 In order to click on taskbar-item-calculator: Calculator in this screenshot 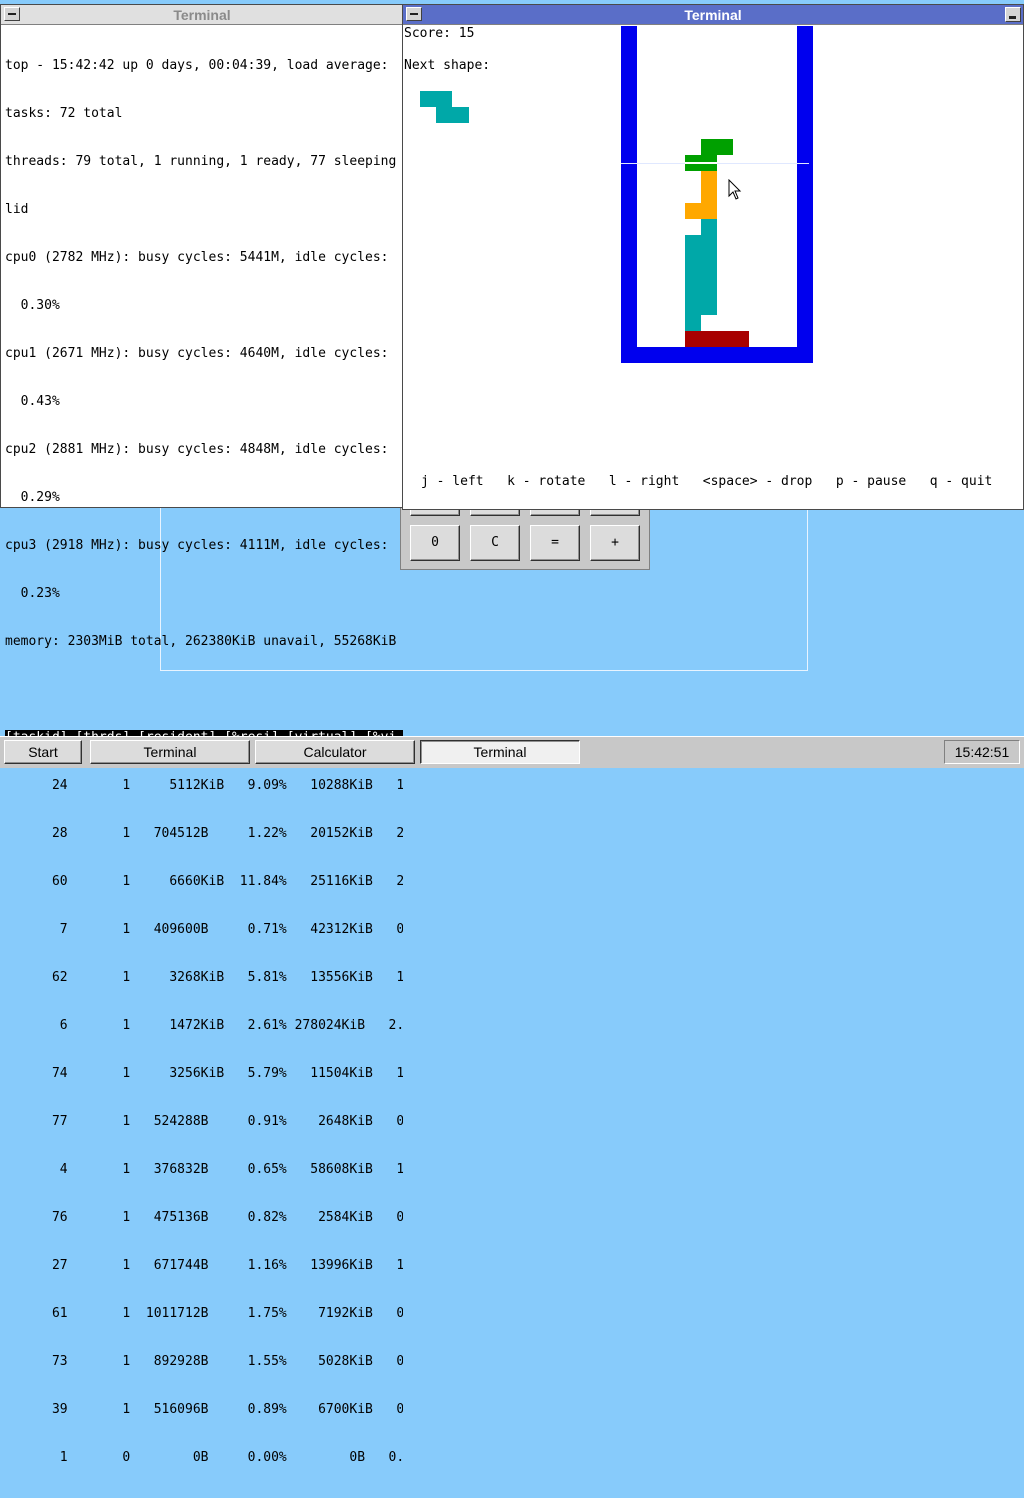, I will do `click(335, 752)`.